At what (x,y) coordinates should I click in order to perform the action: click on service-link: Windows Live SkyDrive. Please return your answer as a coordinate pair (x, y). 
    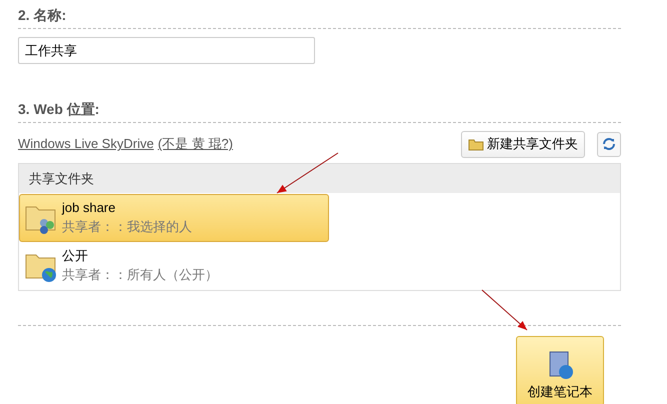
    Looking at the image, I should click on (86, 144).